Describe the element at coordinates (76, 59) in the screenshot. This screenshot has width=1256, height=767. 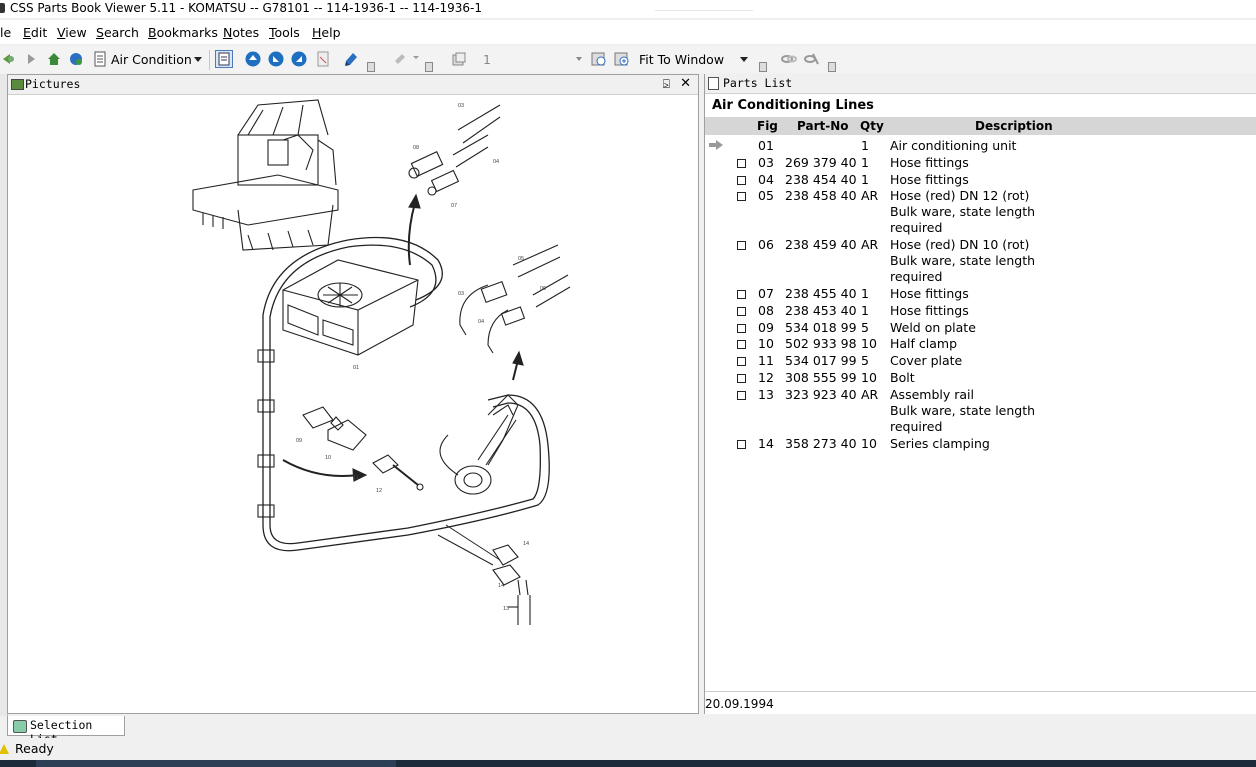
I see `refresh-icon` at that location.